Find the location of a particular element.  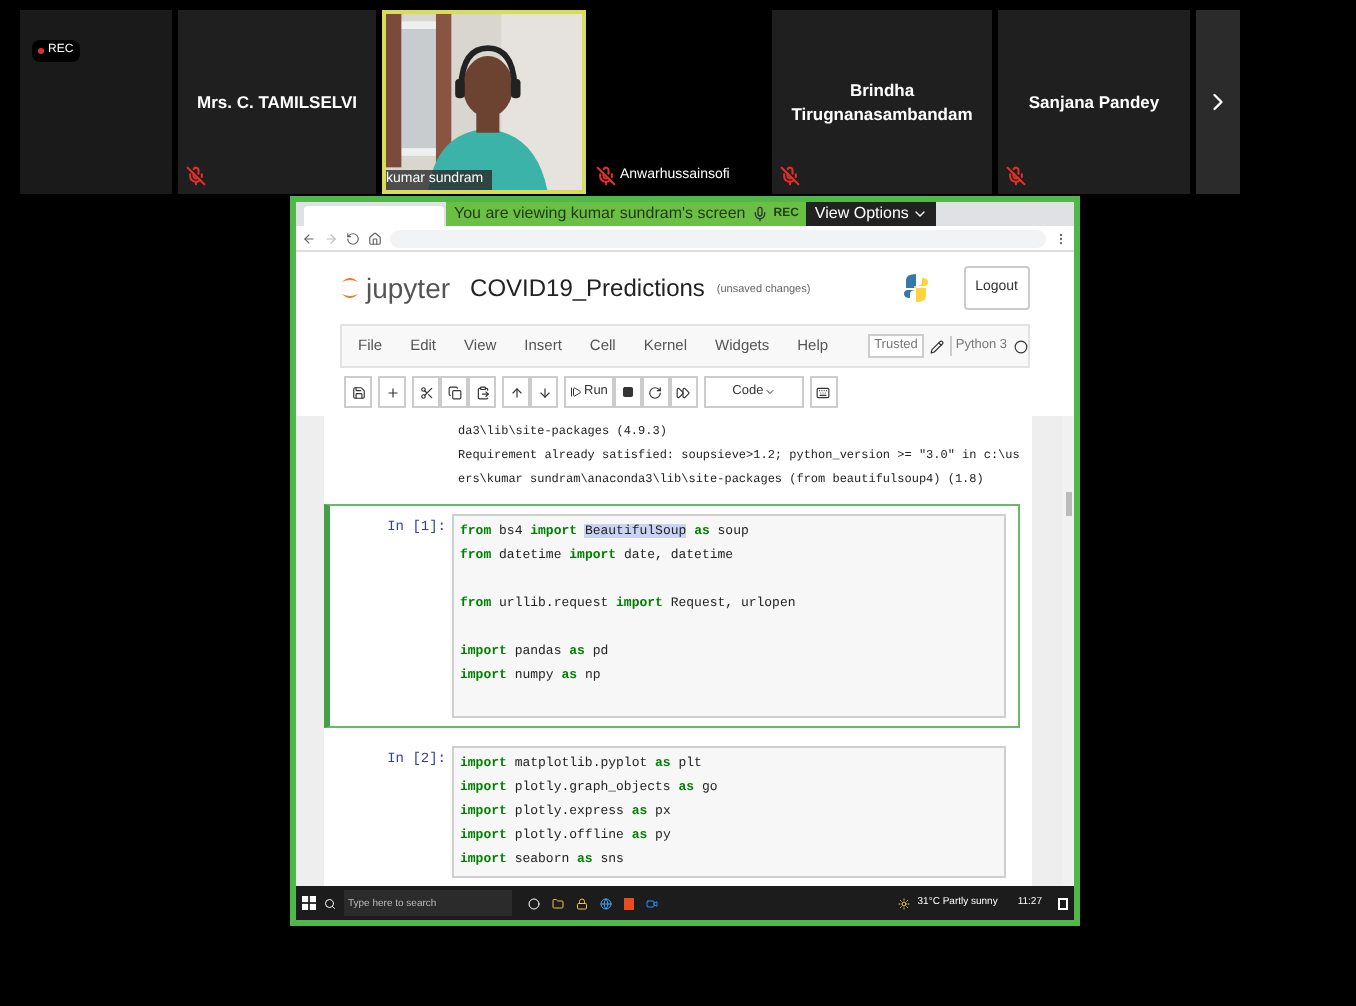

run-all-button is located at coordinates (683, 392).